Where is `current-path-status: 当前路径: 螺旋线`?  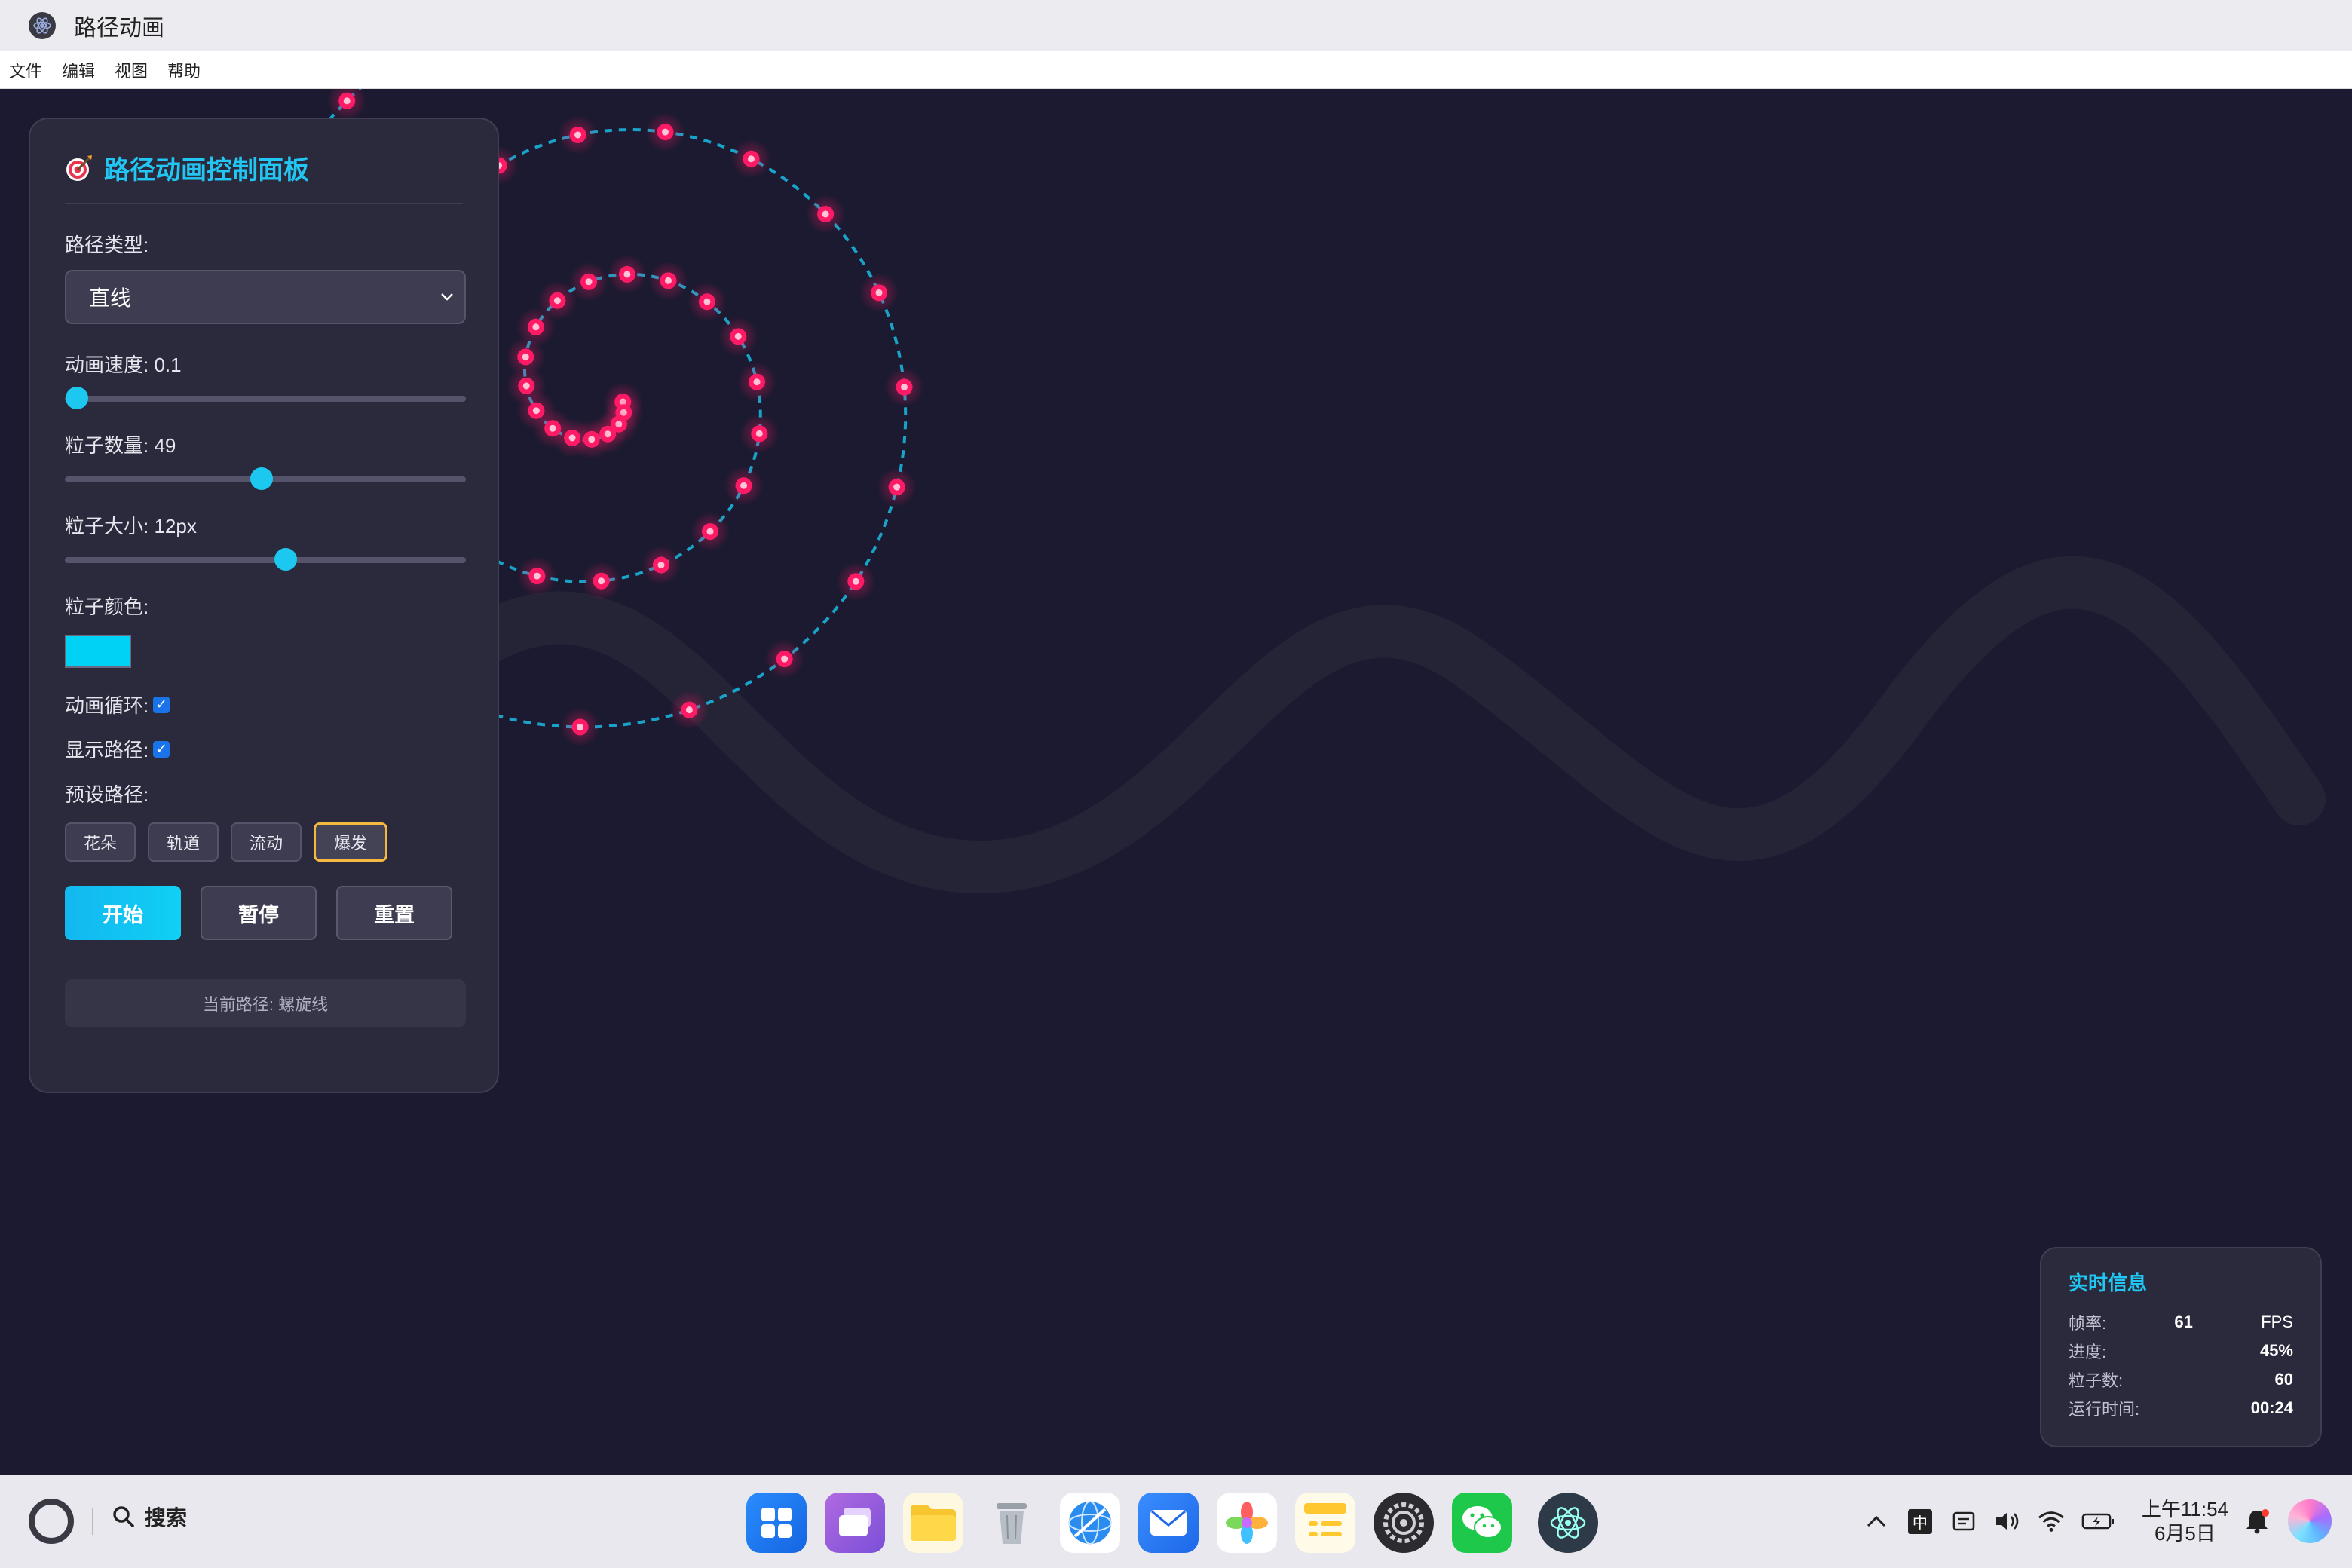 current-path-status: 当前路径: 螺旋线 is located at coordinates (265, 1003).